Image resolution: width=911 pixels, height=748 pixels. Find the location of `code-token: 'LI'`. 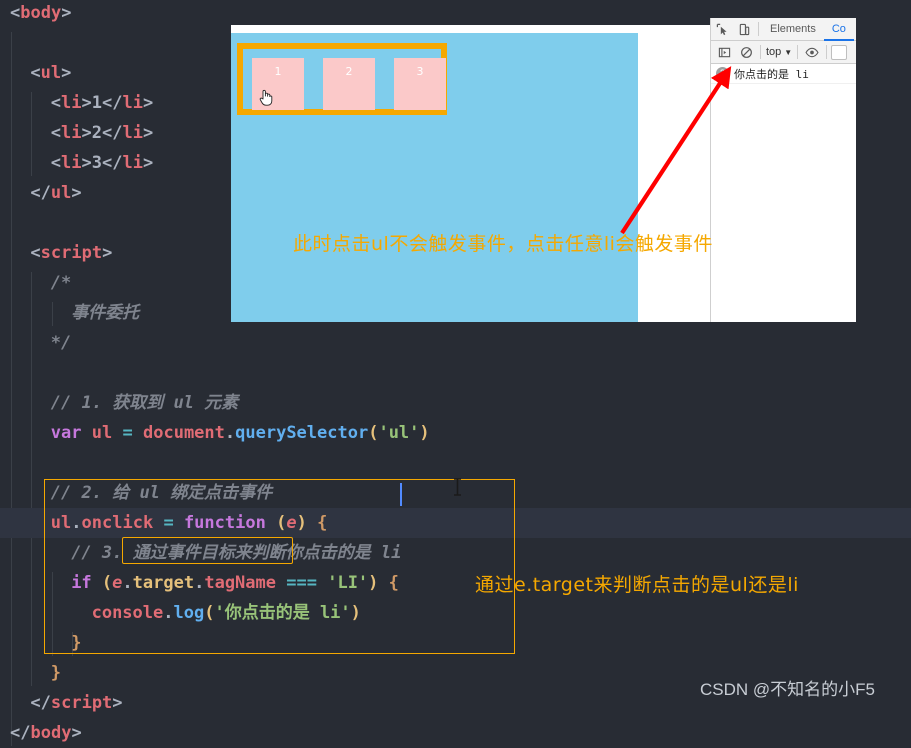

code-token: 'LI' is located at coordinates (348, 583).